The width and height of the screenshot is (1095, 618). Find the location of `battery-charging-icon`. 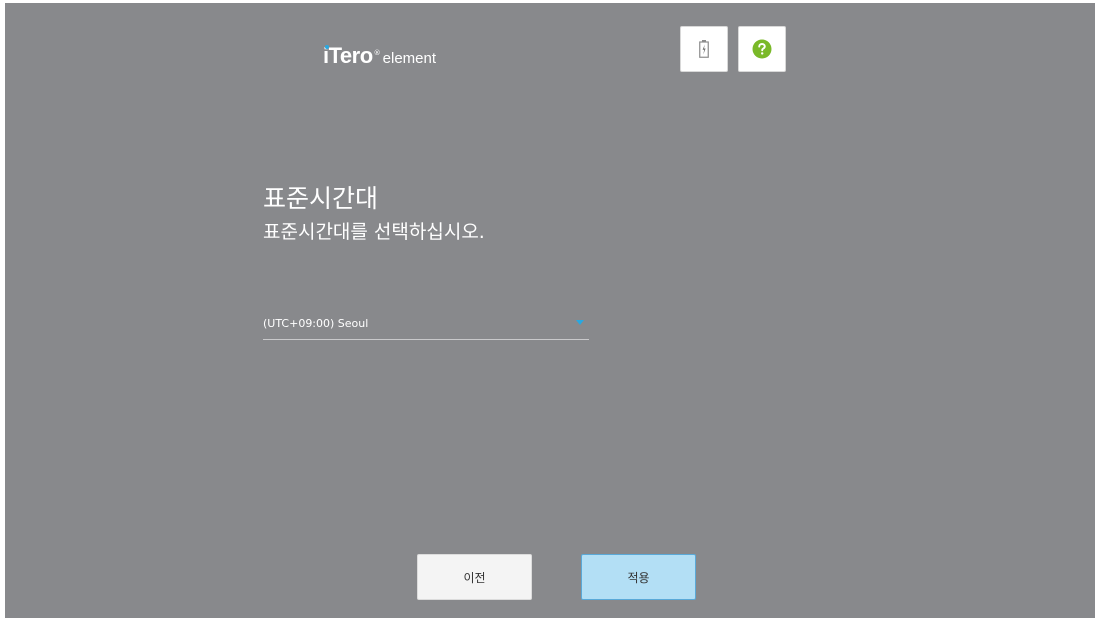

battery-charging-icon is located at coordinates (704, 49).